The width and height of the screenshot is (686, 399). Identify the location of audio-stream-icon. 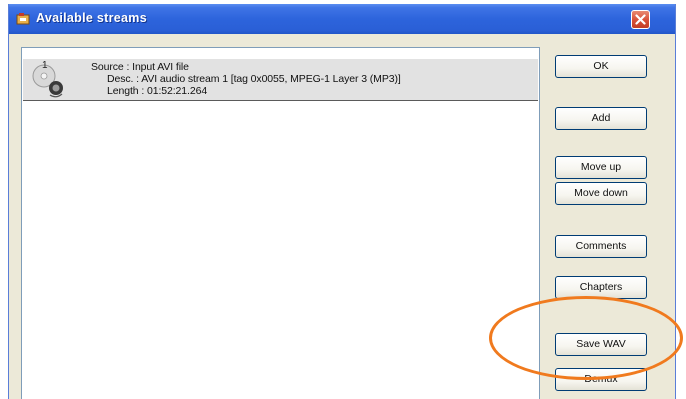
(47, 81).